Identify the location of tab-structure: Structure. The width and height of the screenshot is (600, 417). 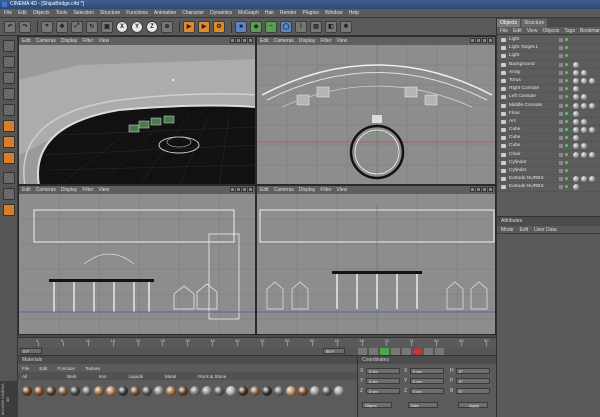
(534, 23).